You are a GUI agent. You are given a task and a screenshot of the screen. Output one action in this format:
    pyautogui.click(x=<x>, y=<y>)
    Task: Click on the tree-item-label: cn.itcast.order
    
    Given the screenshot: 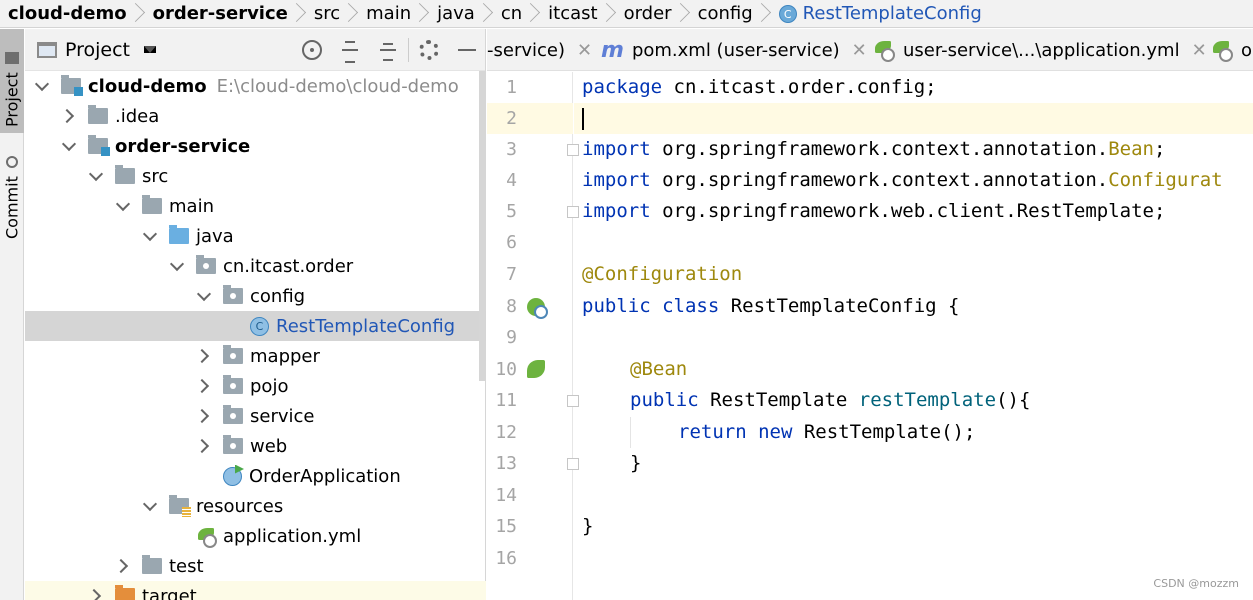 What is the action you would take?
    pyautogui.click(x=288, y=266)
    